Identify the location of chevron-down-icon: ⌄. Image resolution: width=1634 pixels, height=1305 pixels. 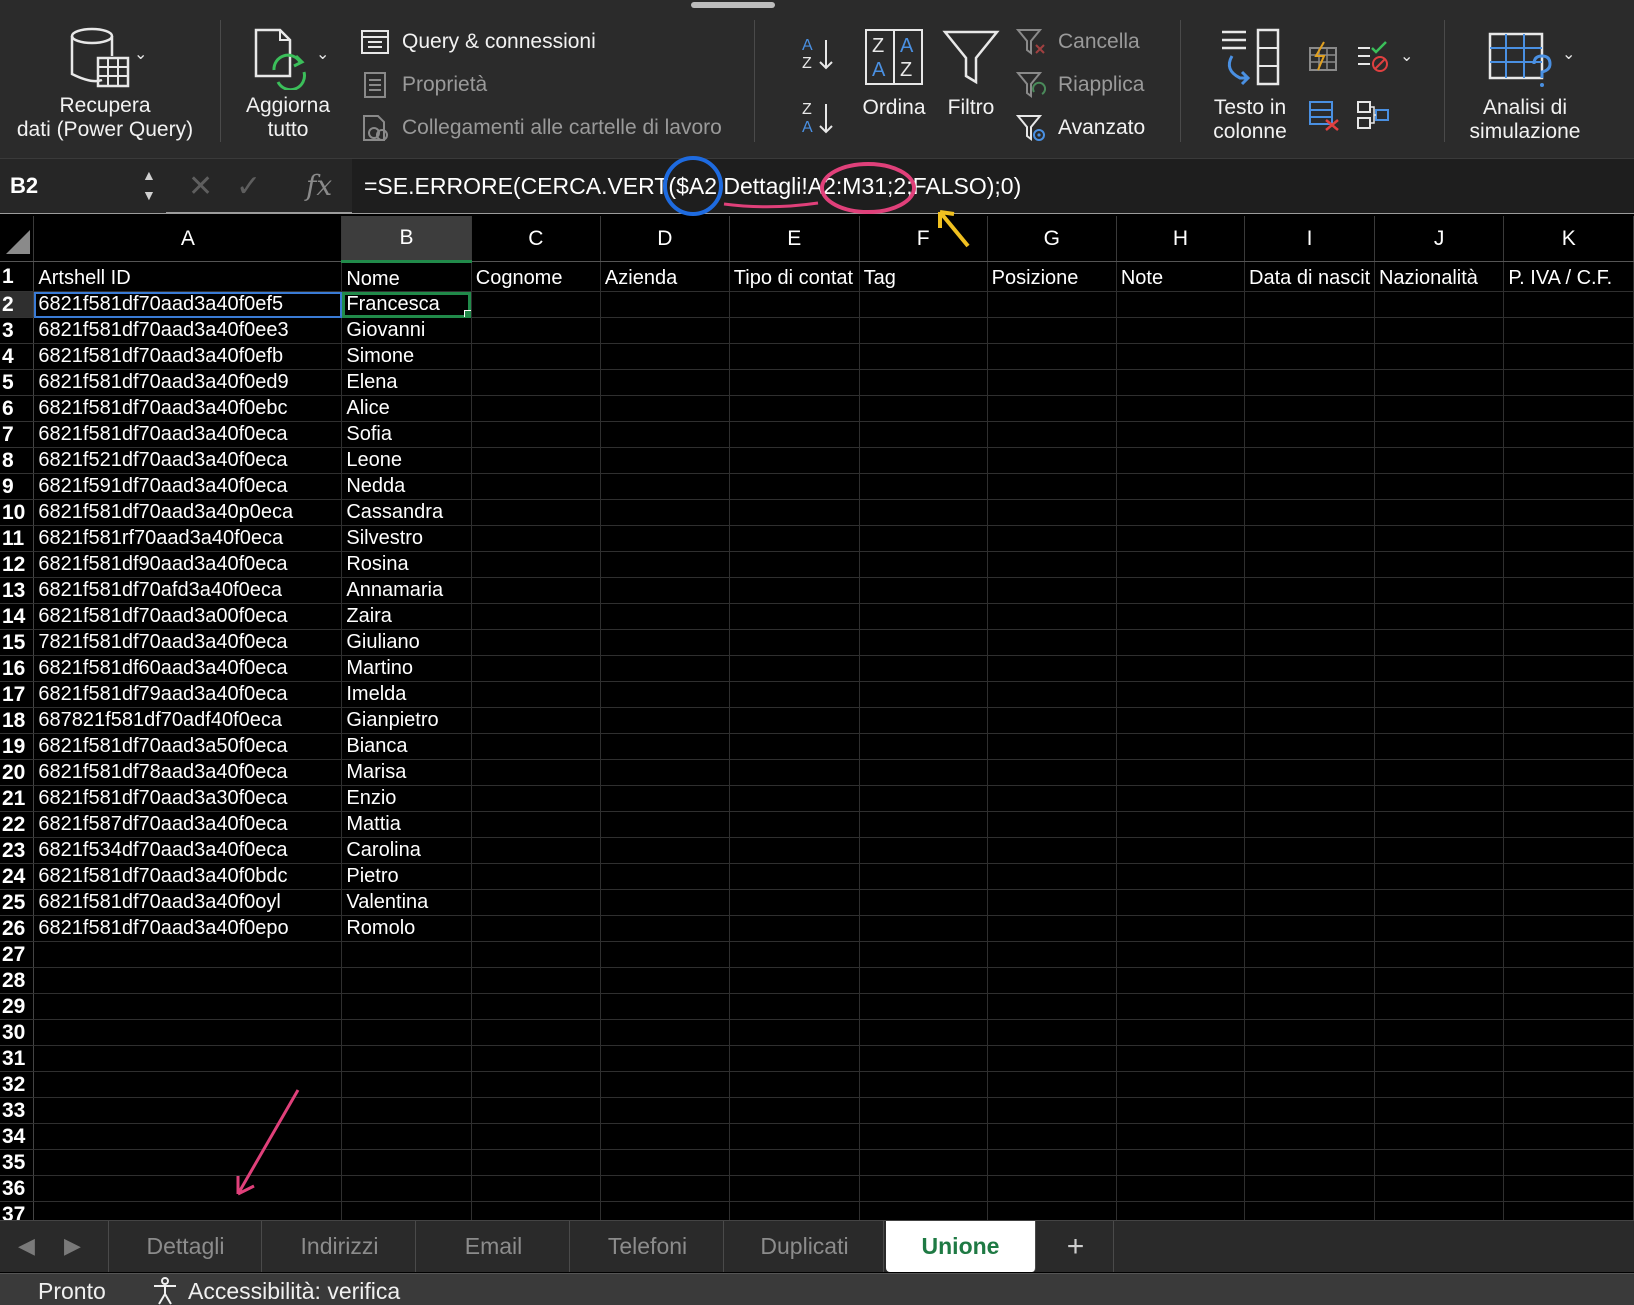
(1406, 56).